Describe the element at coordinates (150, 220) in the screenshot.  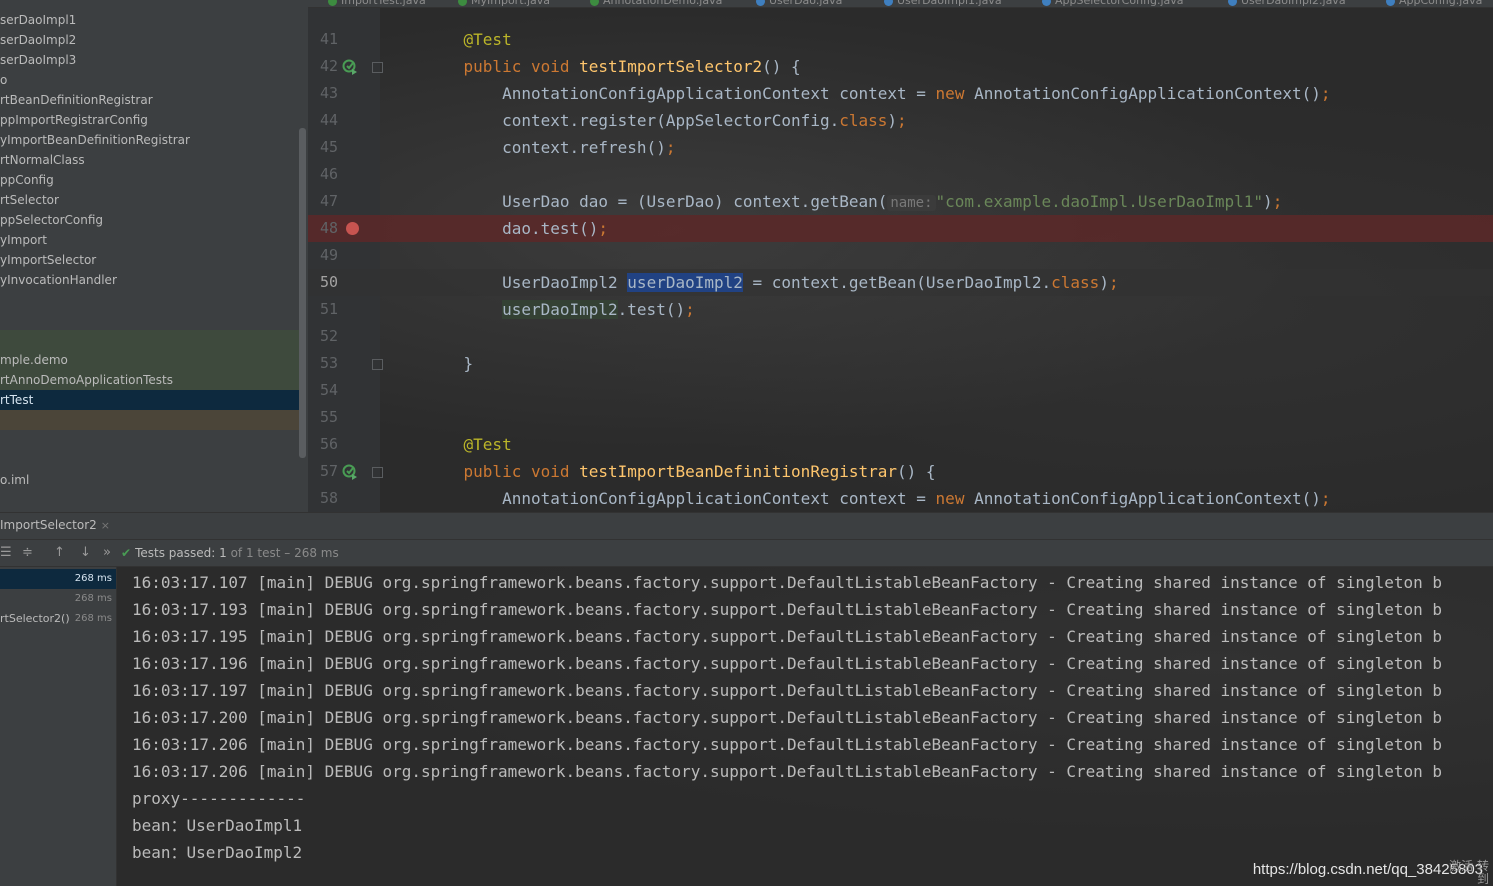
I see `project-tree-item: ppSelectorConfig` at that location.